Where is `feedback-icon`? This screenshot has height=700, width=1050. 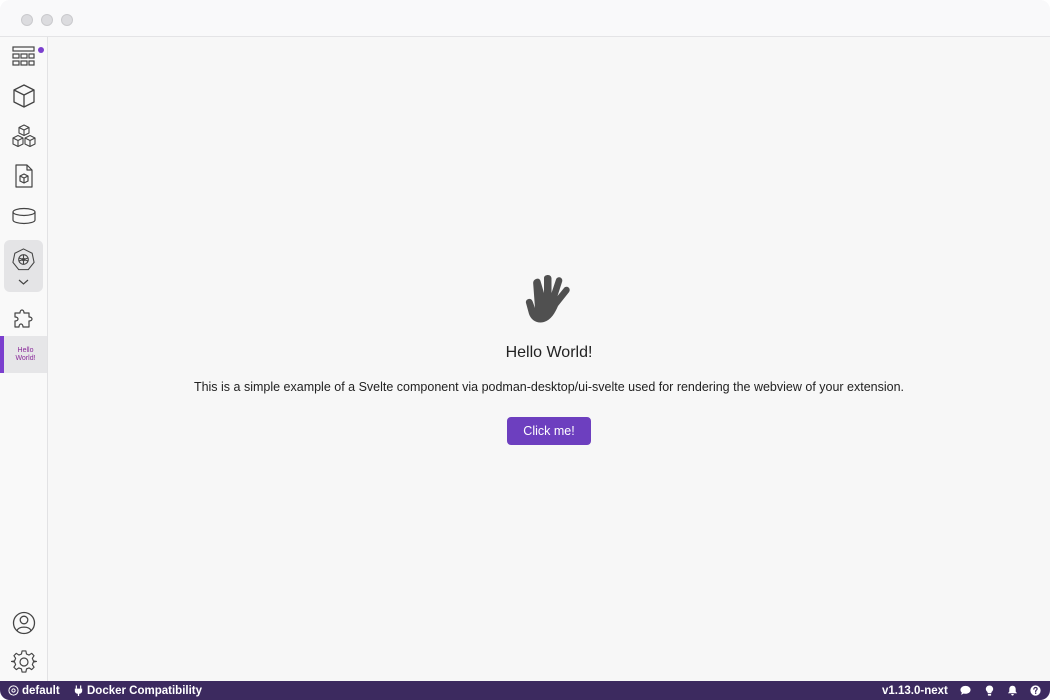 feedback-icon is located at coordinates (965, 690).